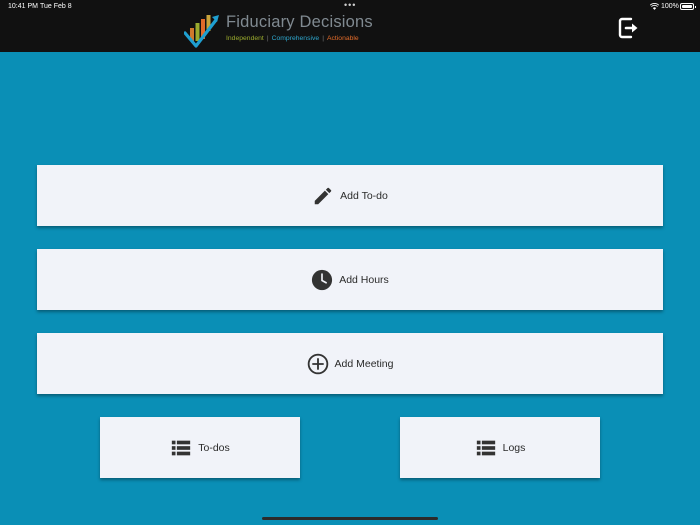  What do you see at coordinates (23, 6) in the screenshot?
I see `status-time: 10:41 PM` at bounding box center [23, 6].